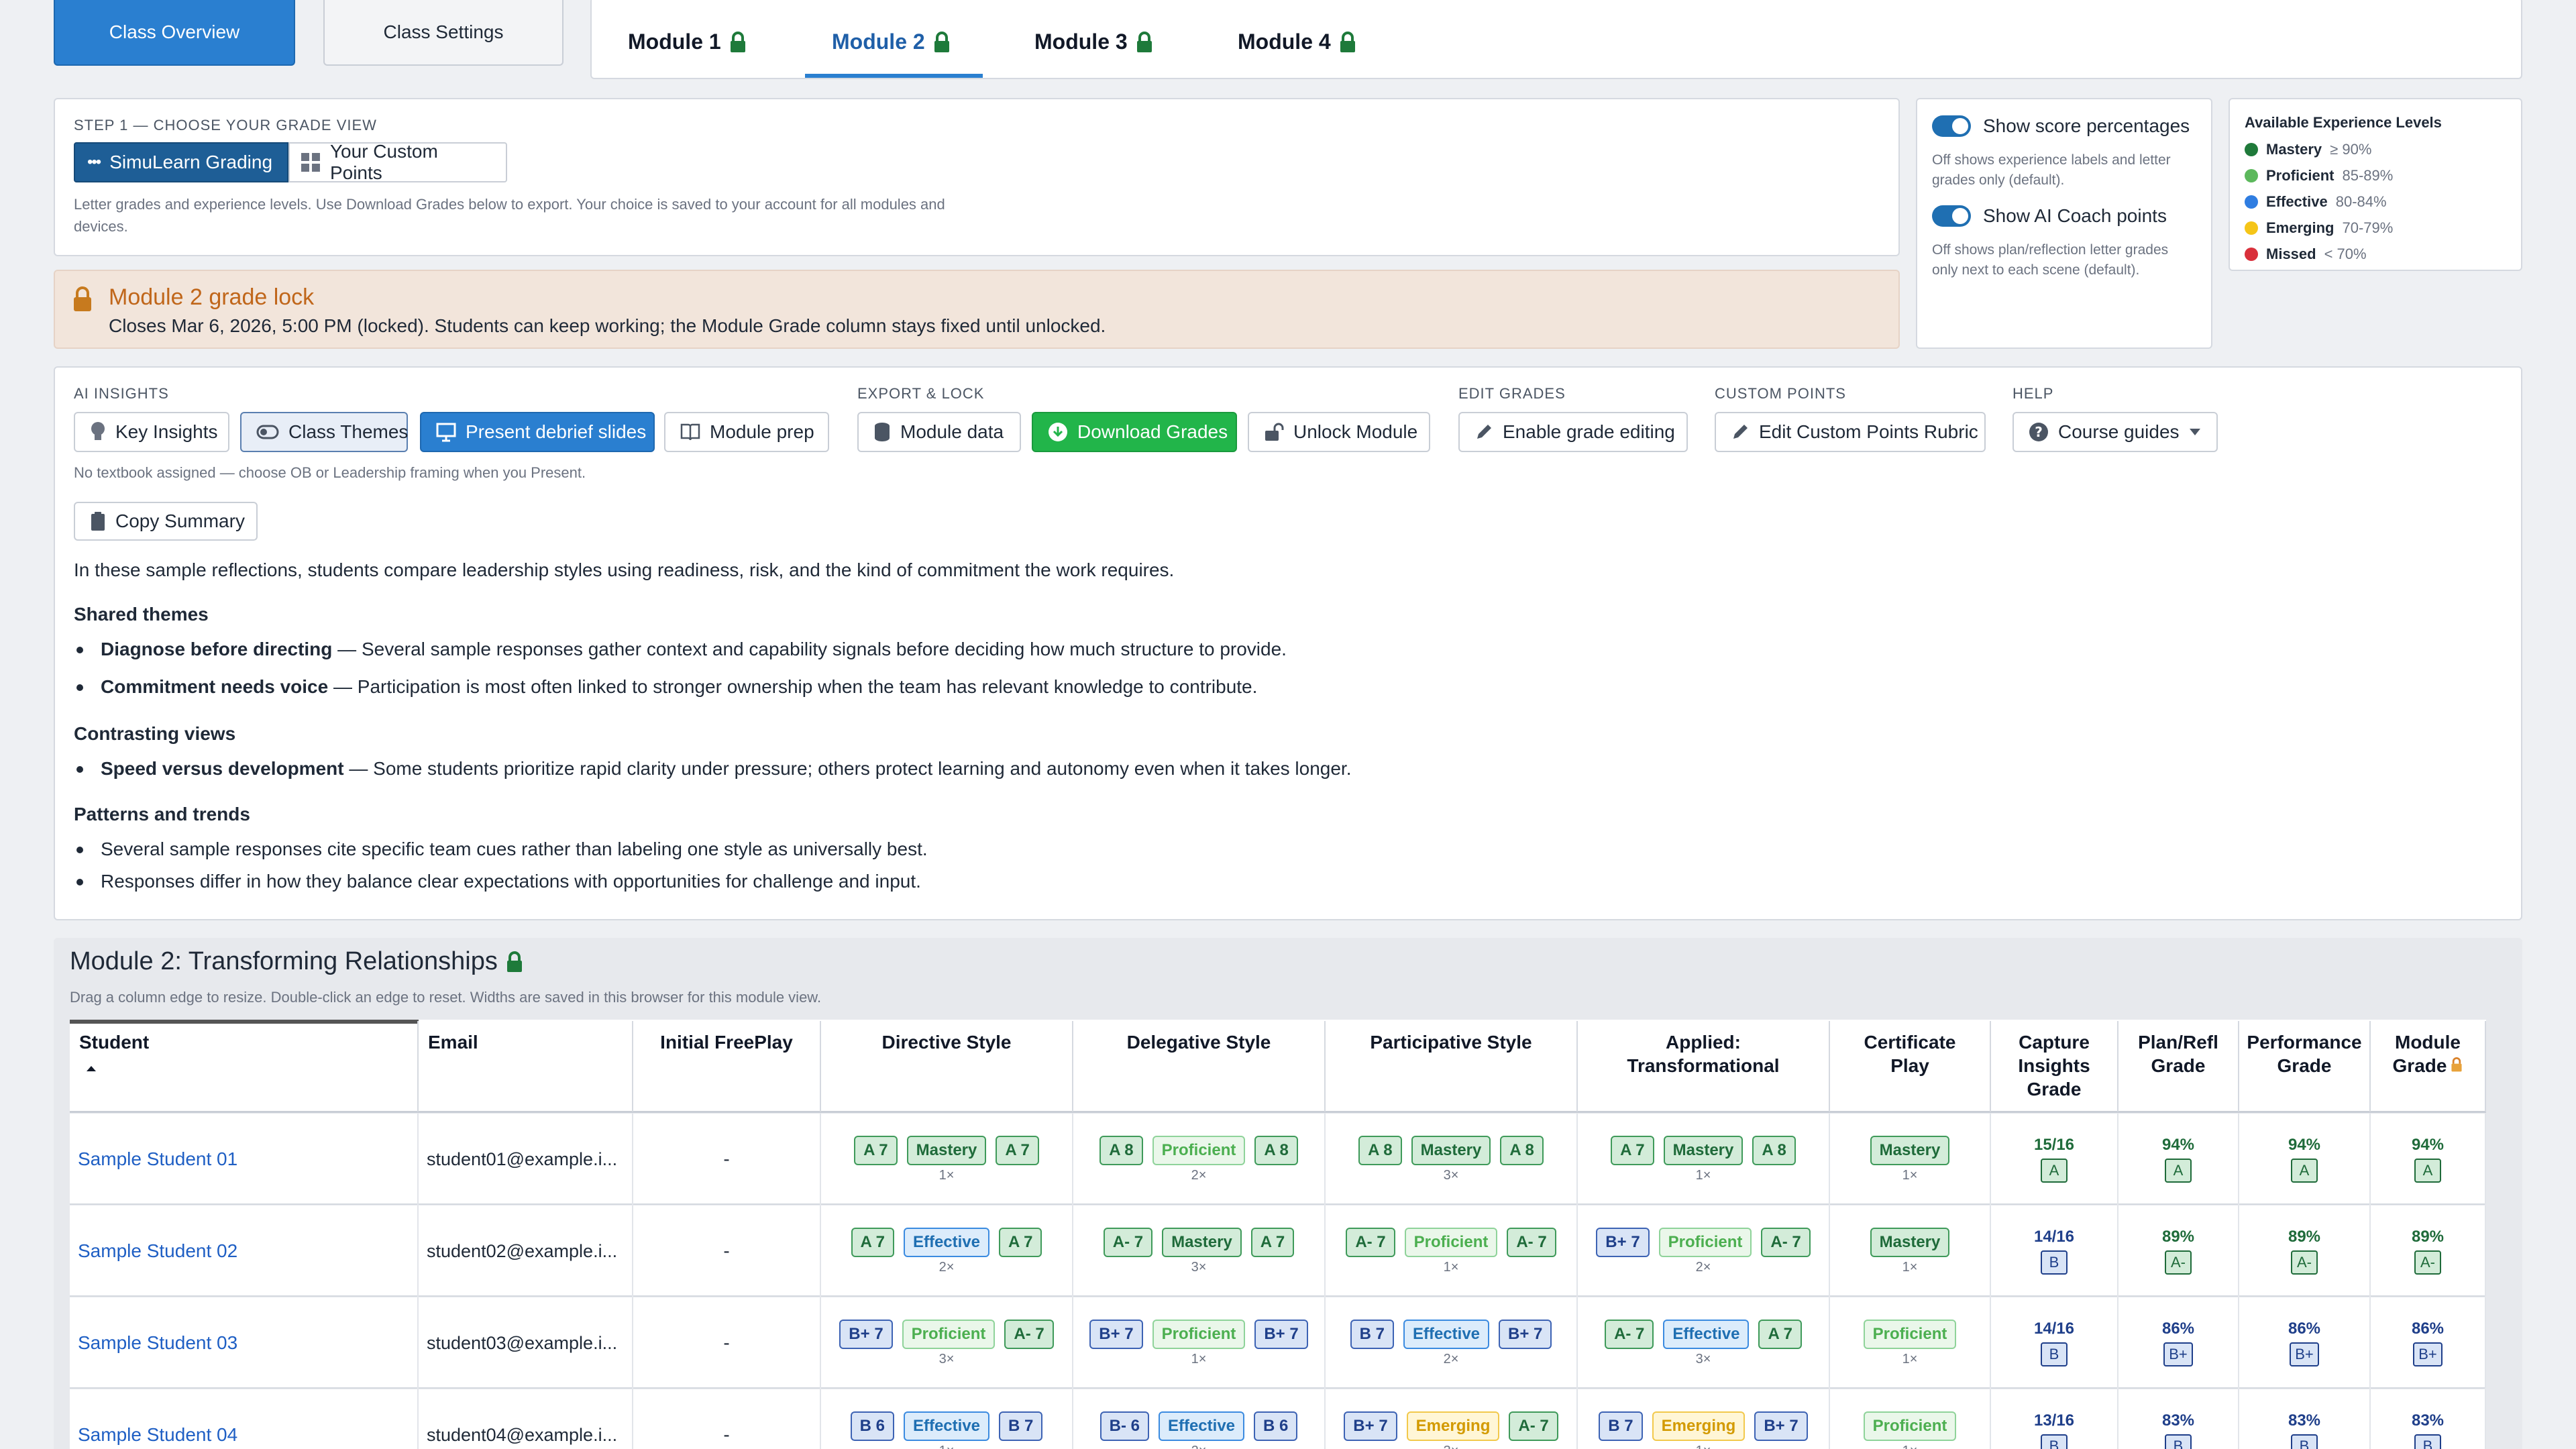 The width and height of the screenshot is (2576, 1449). What do you see at coordinates (939, 432) in the screenshot?
I see `module-data-button: Module data` at bounding box center [939, 432].